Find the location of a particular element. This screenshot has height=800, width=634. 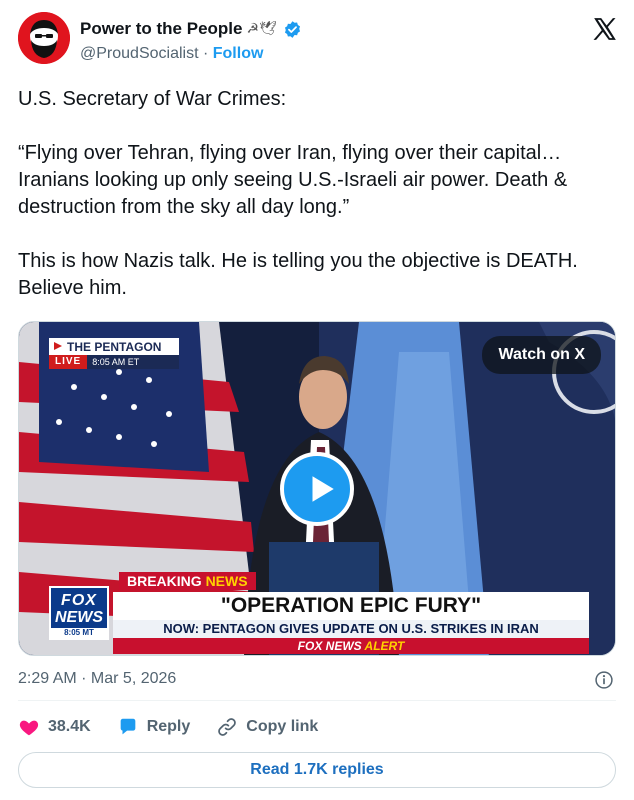

name-row: Power to the People ☭🕊 is located at coordinates (191, 29).